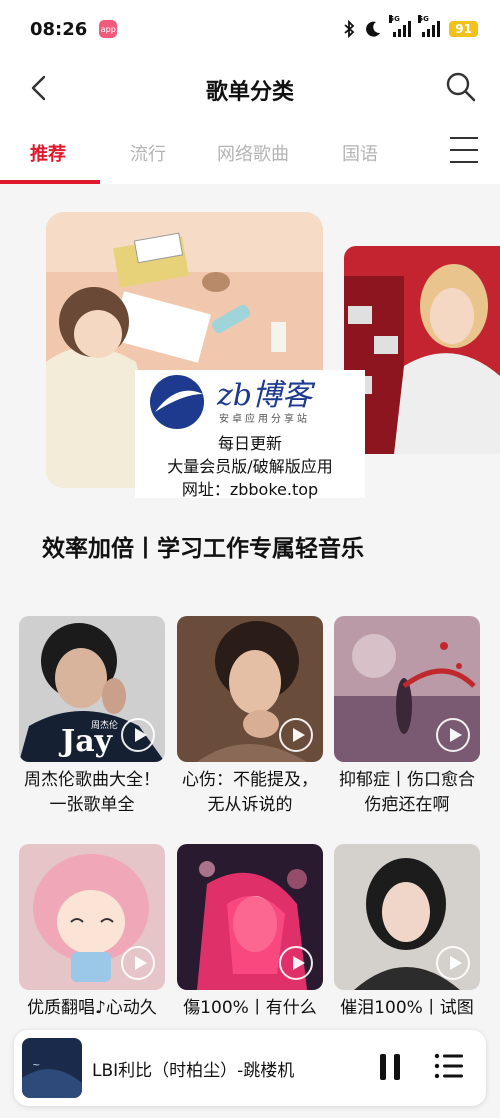 The image size is (500, 1118). What do you see at coordinates (52, 1068) in the screenshot?
I see `now-playing-artwork: ~` at bounding box center [52, 1068].